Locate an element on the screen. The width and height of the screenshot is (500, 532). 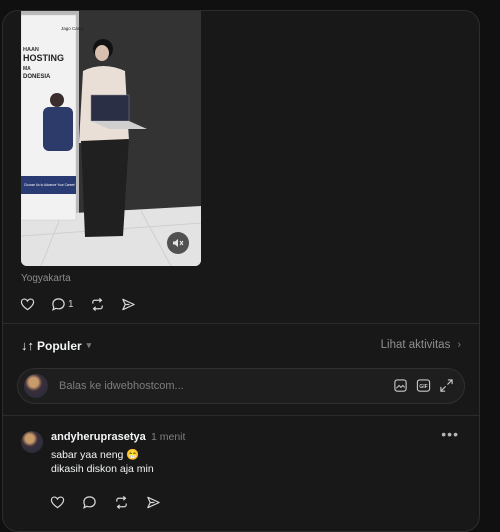
sort-icon: ↓↑ is located at coordinates (27, 345).